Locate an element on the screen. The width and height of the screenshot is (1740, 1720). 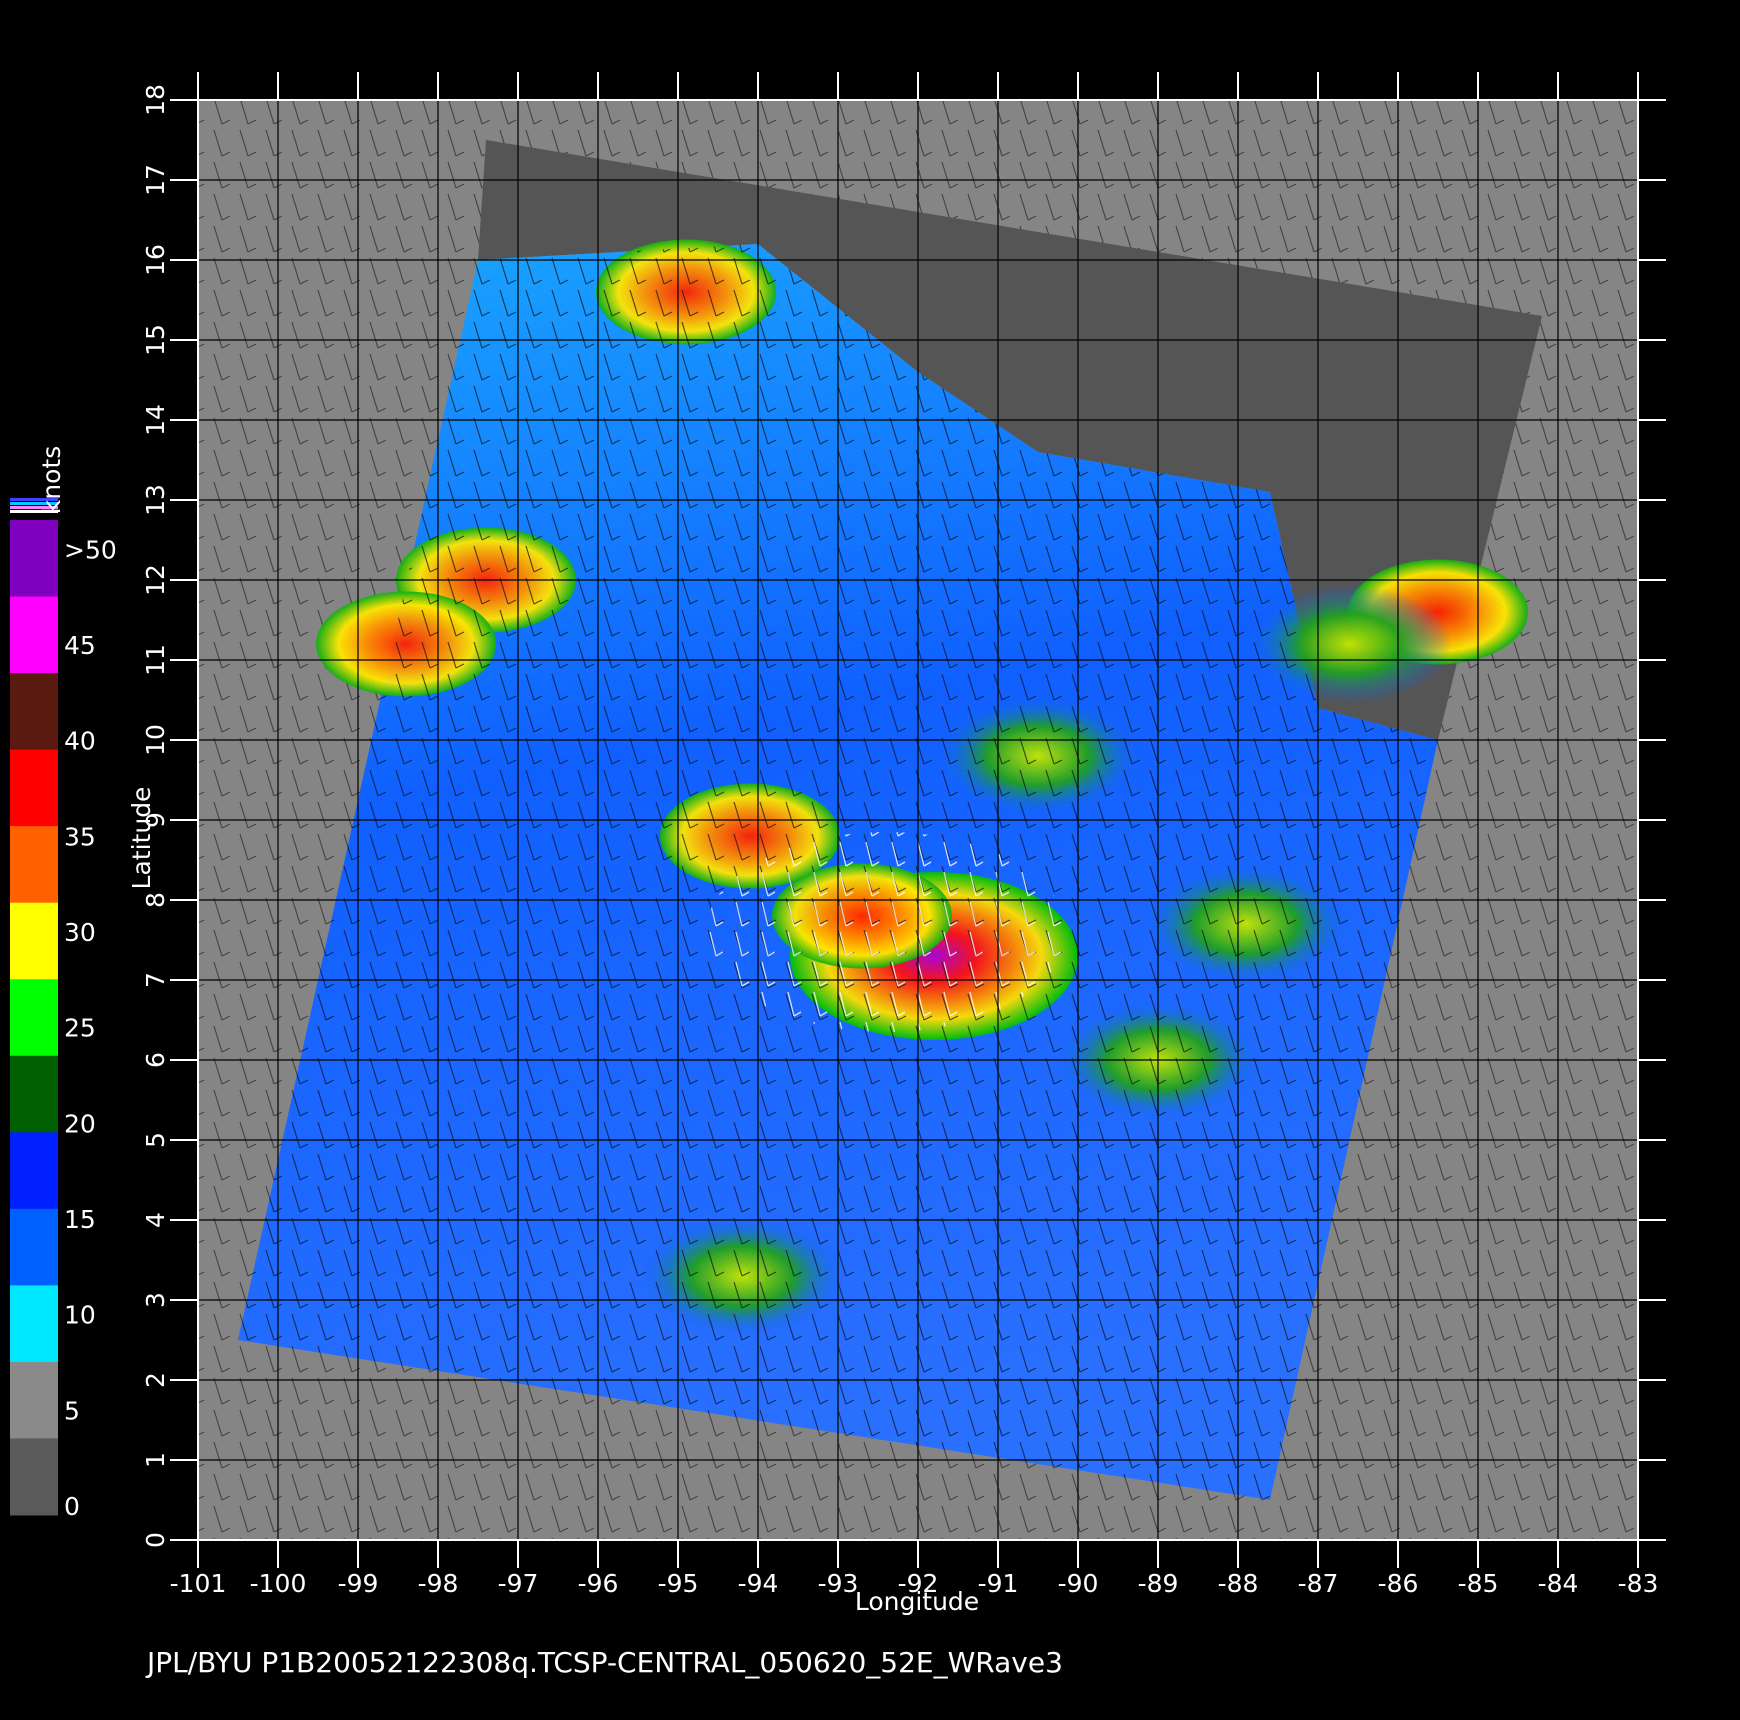
x-tick-label: -93 is located at coordinates (838, 1583).